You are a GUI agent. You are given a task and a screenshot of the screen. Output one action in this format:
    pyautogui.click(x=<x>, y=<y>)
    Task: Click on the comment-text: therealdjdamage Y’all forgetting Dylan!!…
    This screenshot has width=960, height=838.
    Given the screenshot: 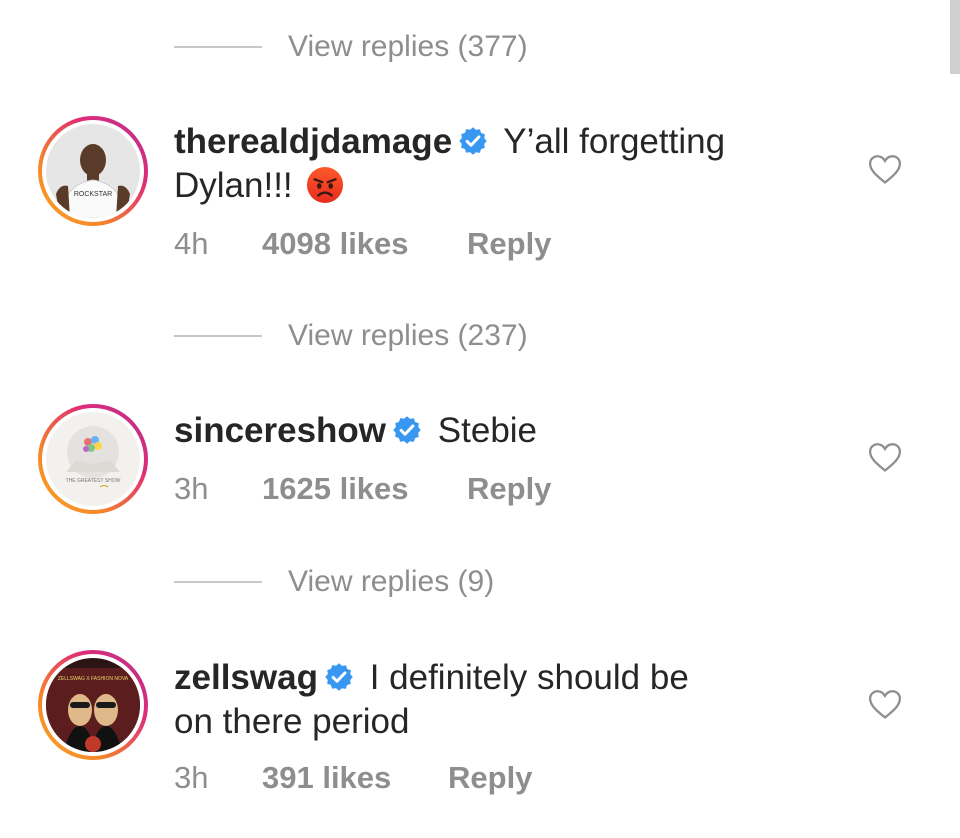 What is the action you would take?
    pyautogui.click(x=494, y=164)
    